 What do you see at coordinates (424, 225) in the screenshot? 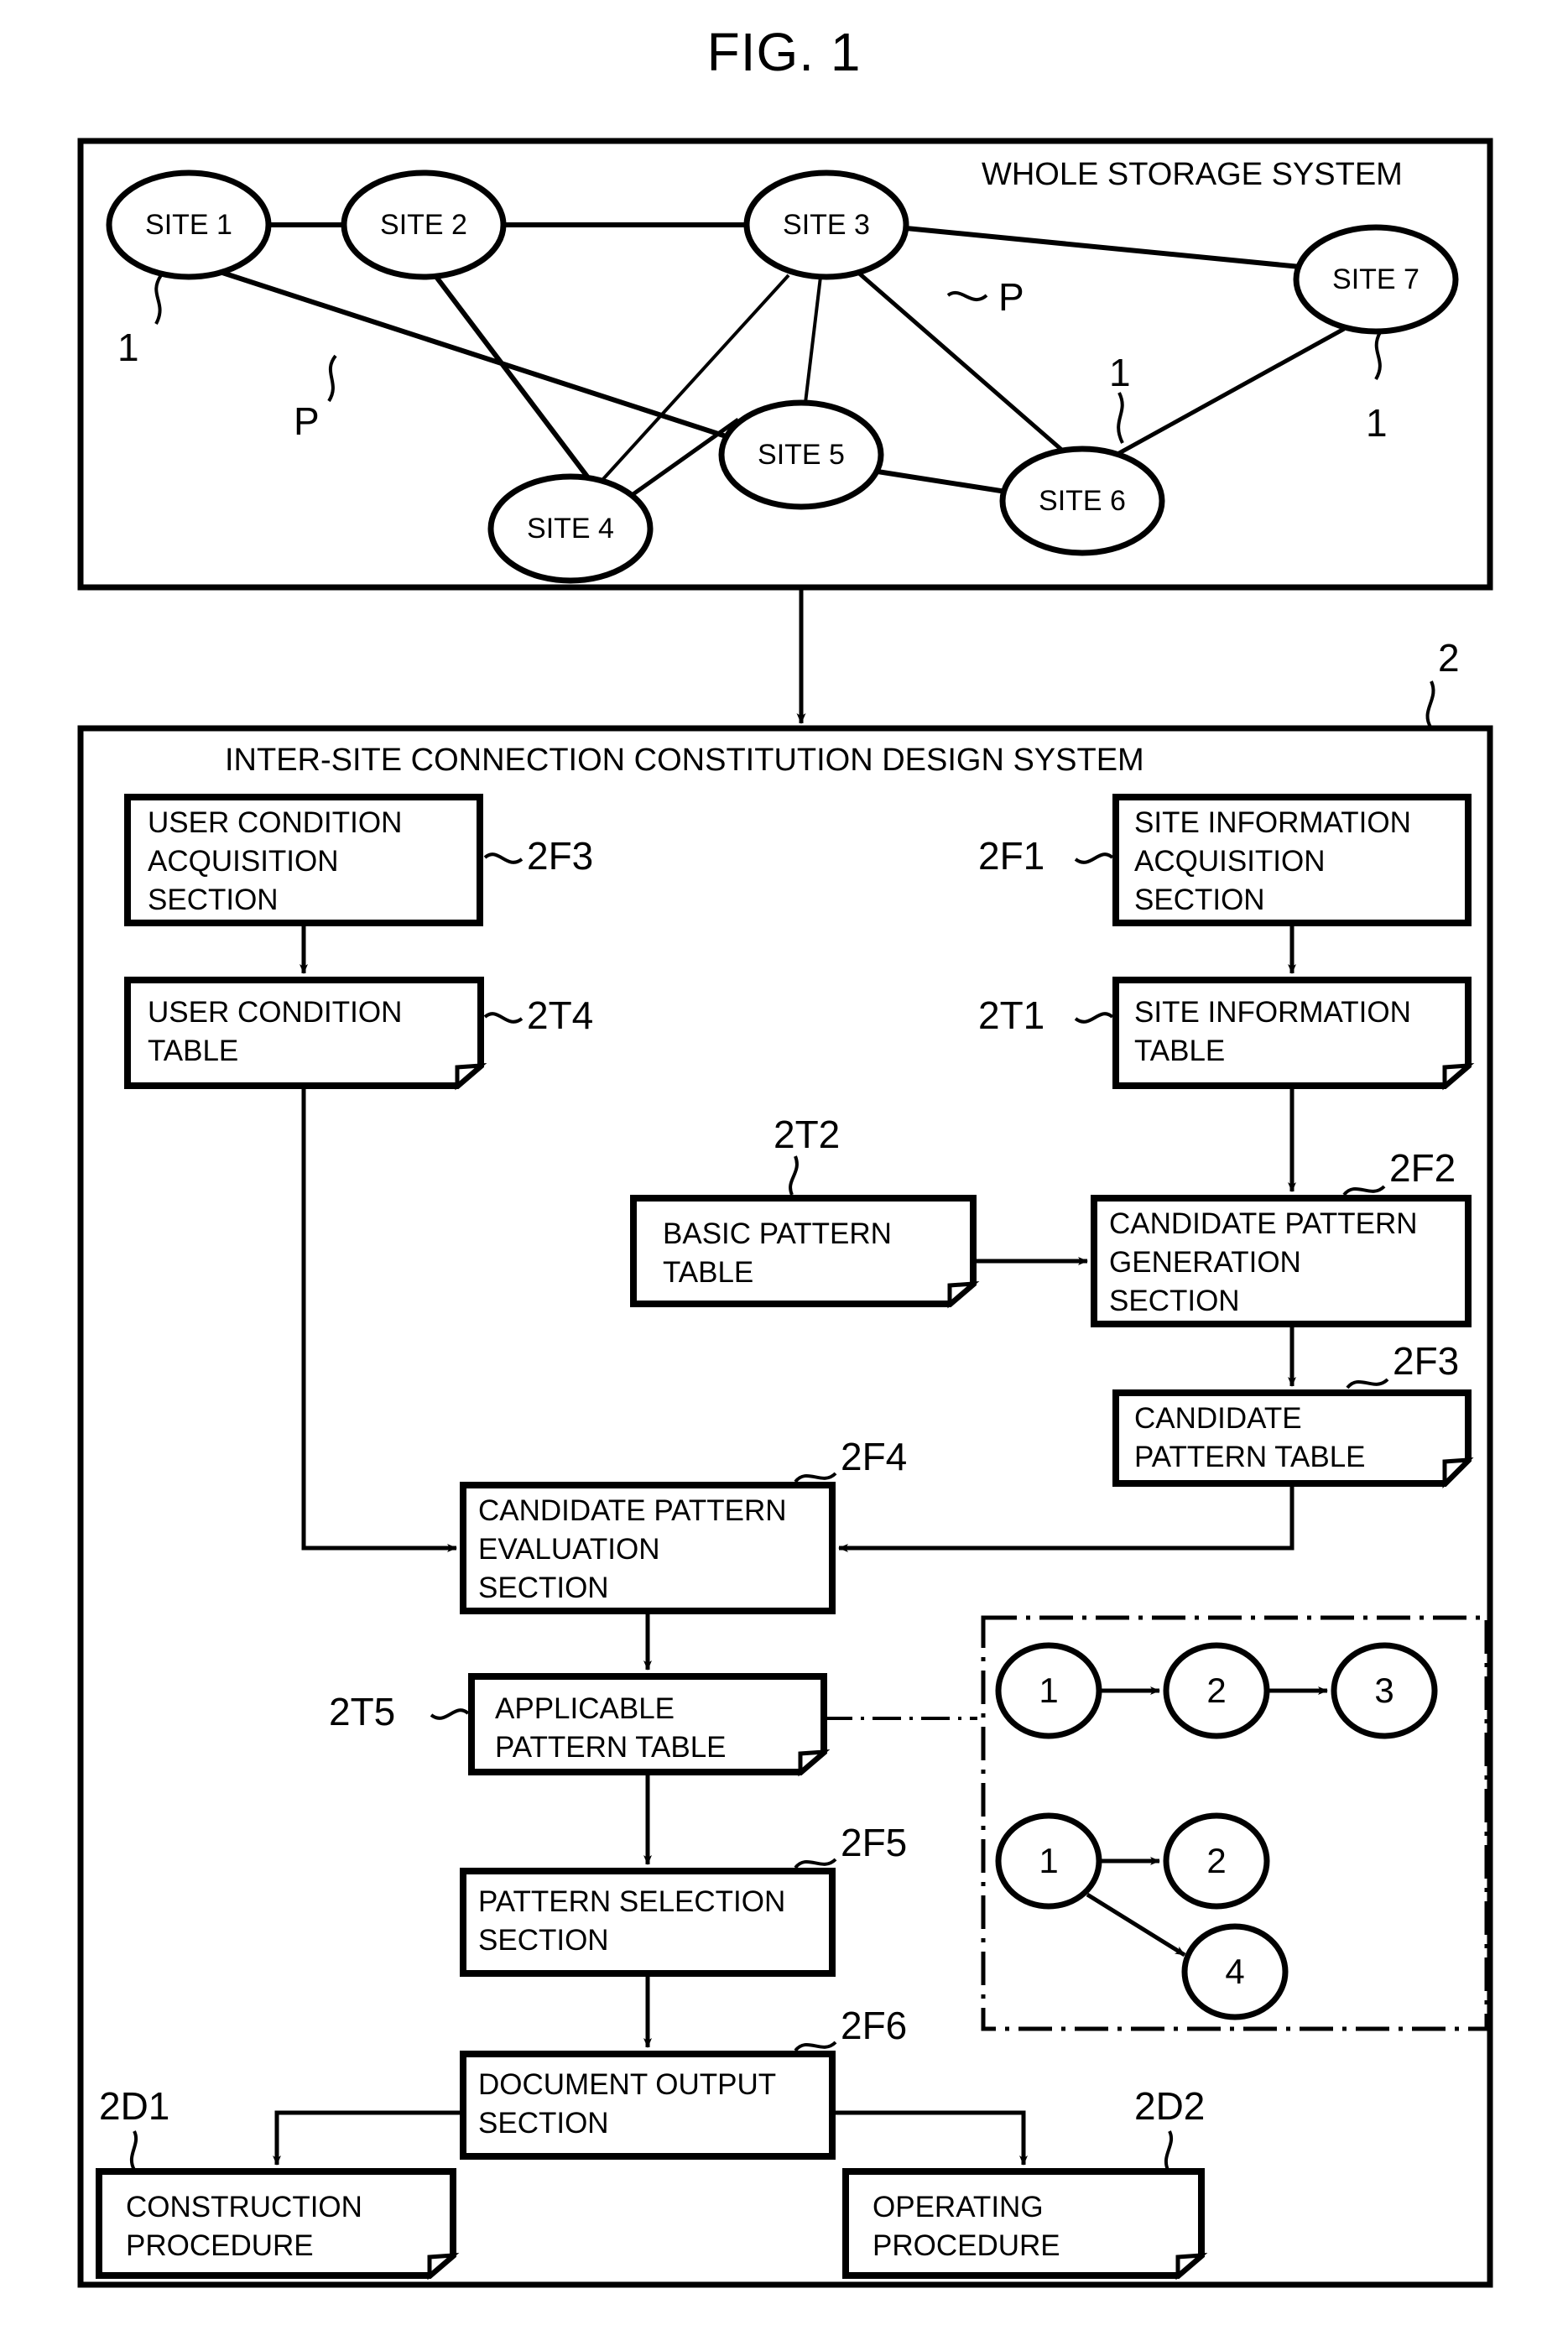
I see `site-label-site-2: SITE 2` at bounding box center [424, 225].